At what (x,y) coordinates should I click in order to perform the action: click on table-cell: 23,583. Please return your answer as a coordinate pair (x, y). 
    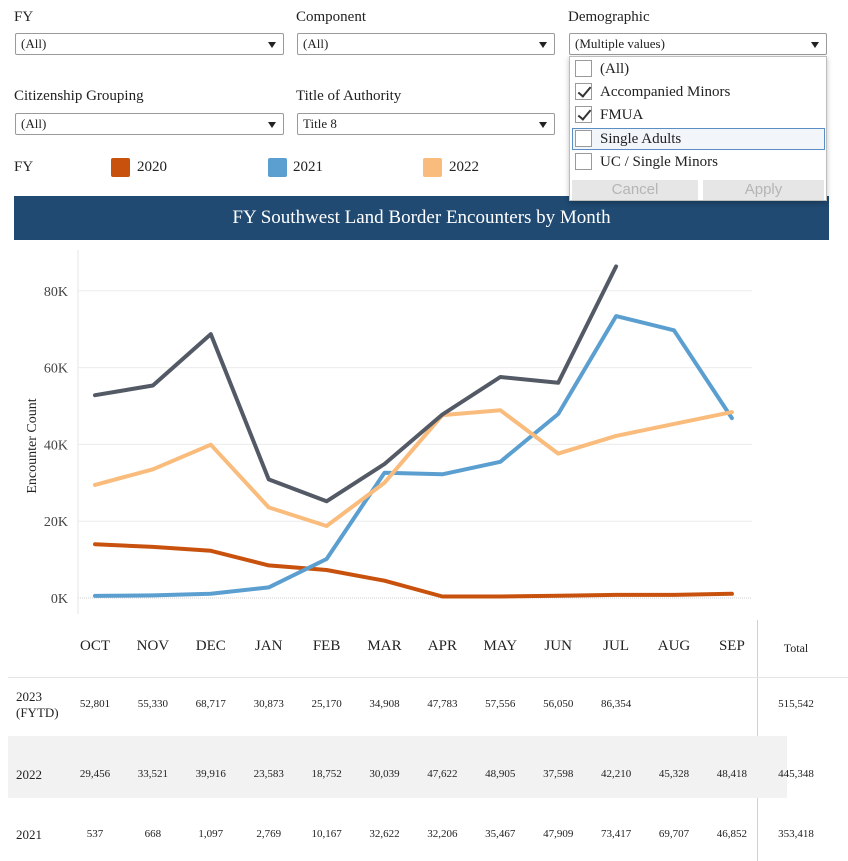
    Looking at the image, I should click on (268, 774).